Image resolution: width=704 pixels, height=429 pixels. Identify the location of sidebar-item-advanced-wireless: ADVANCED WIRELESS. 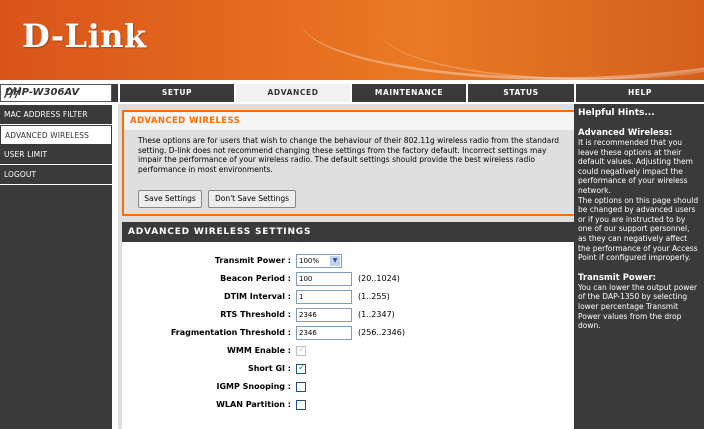
(56, 135).